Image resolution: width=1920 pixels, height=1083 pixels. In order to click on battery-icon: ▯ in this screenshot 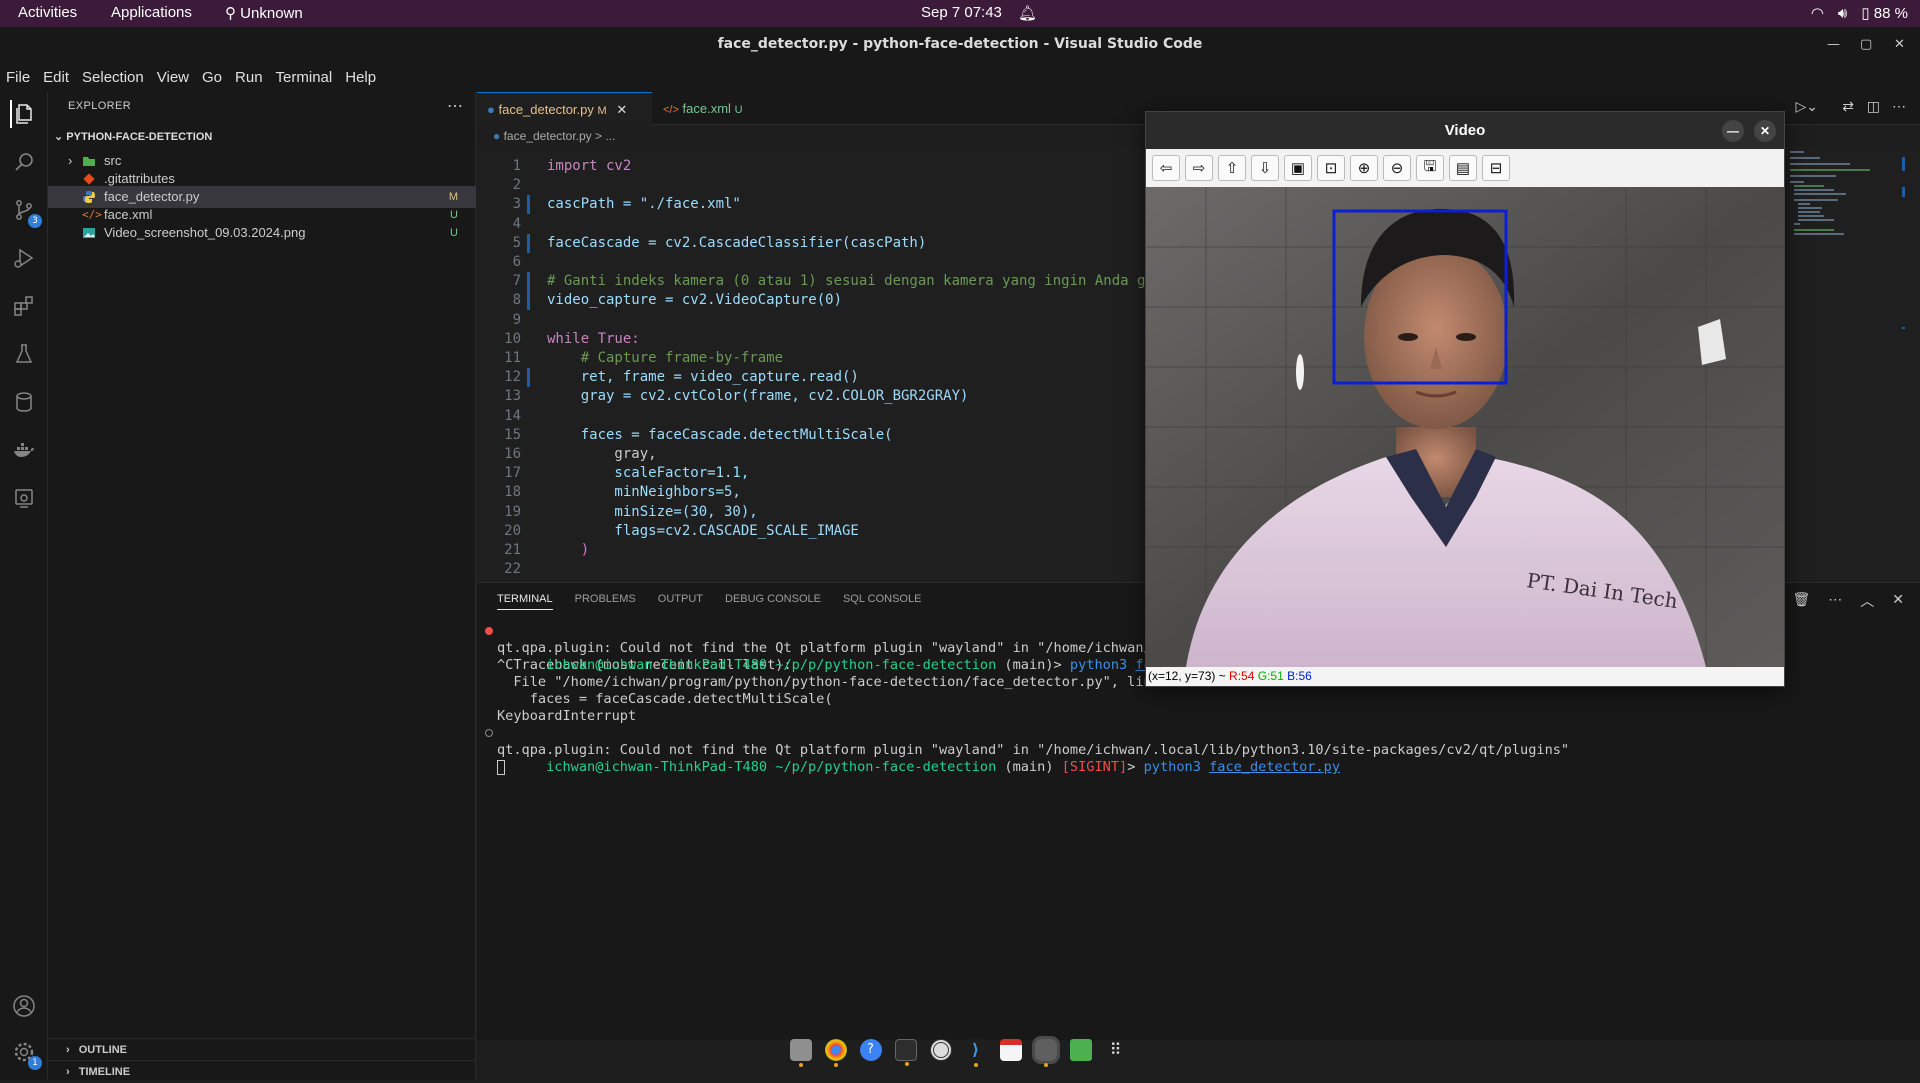, I will do `click(1865, 13)`.